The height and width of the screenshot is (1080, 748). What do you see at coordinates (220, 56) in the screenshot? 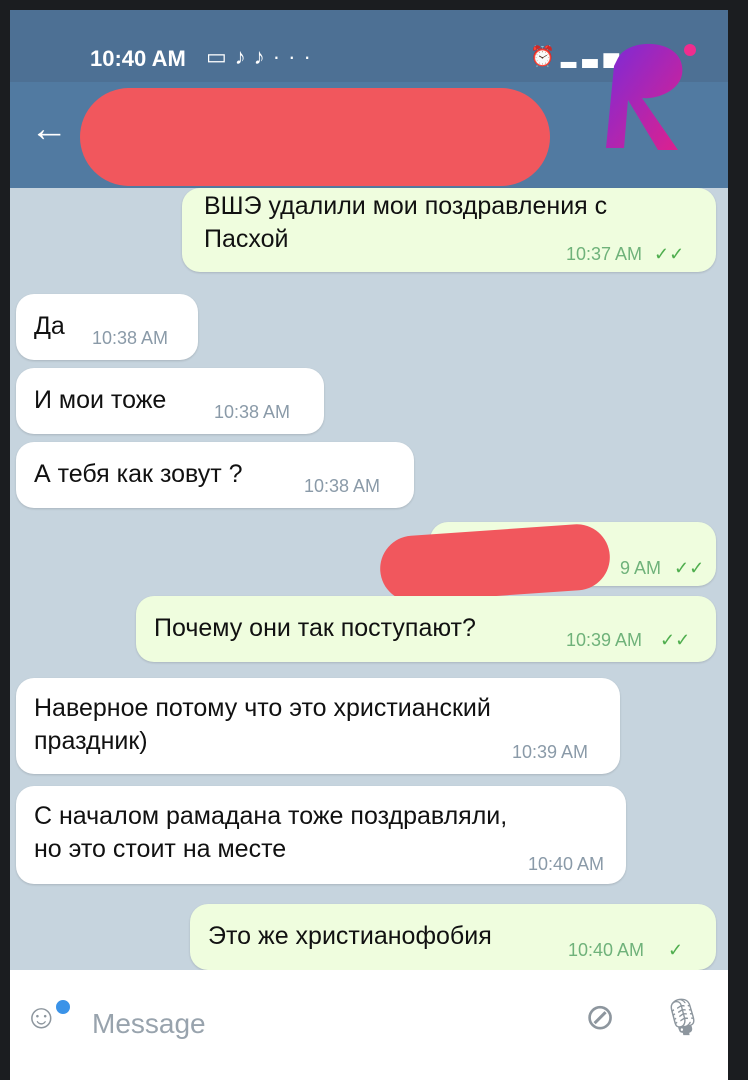
I see `message-icon: ▭` at bounding box center [220, 56].